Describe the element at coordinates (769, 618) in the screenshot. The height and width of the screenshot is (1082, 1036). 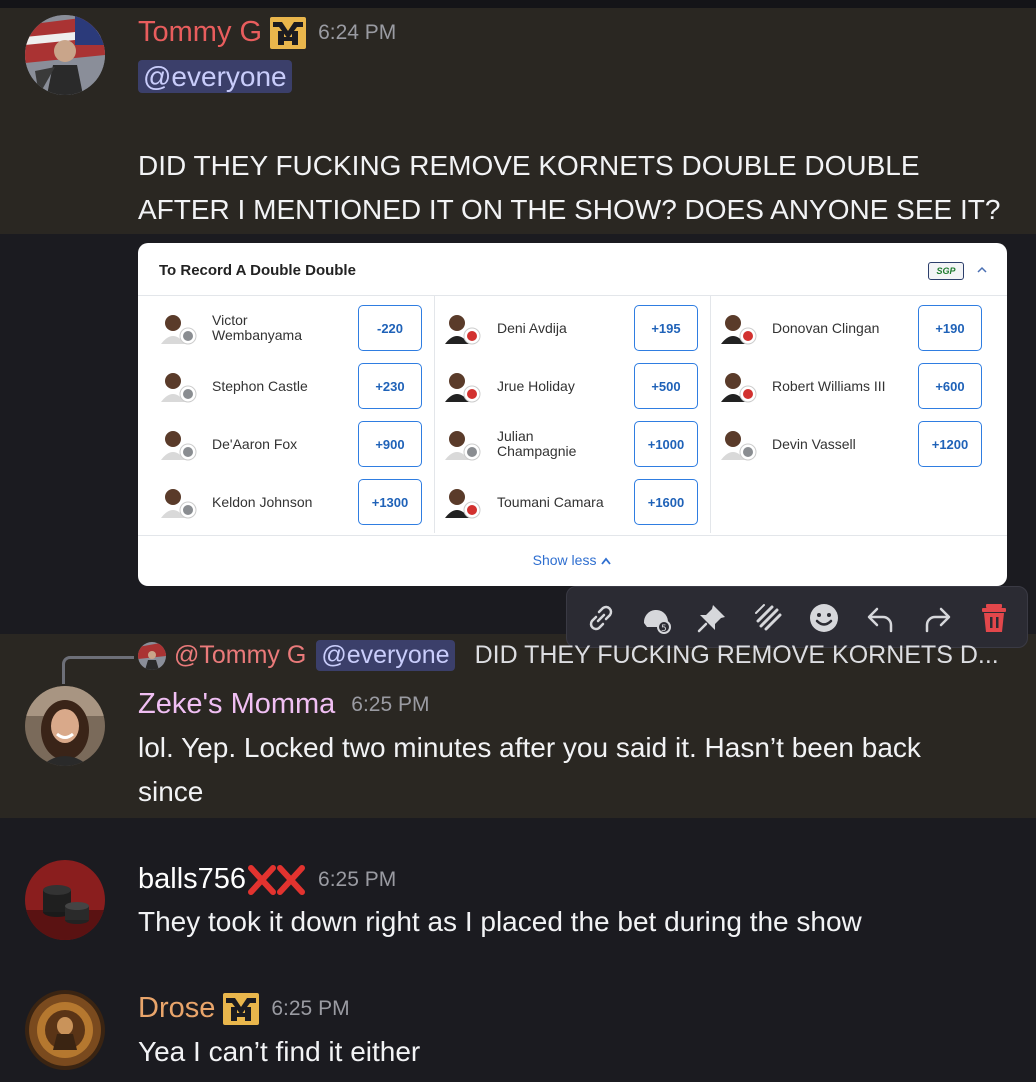
I see `thread-icon` at that location.